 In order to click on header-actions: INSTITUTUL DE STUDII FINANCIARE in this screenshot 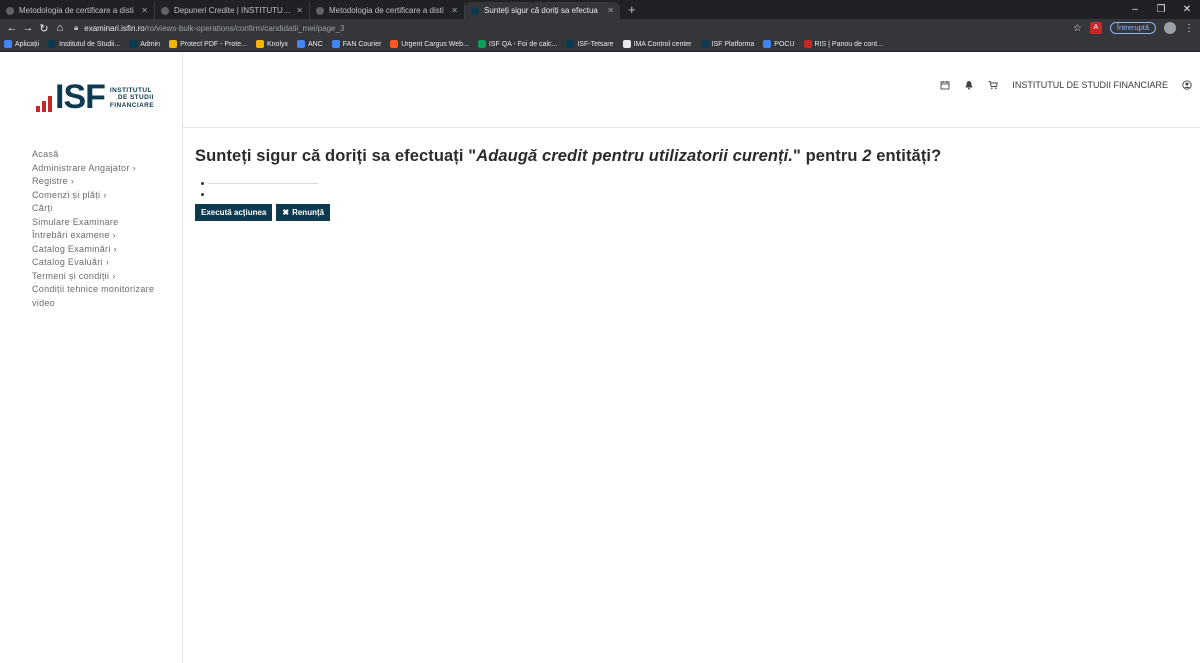, I will do `click(1066, 85)`.